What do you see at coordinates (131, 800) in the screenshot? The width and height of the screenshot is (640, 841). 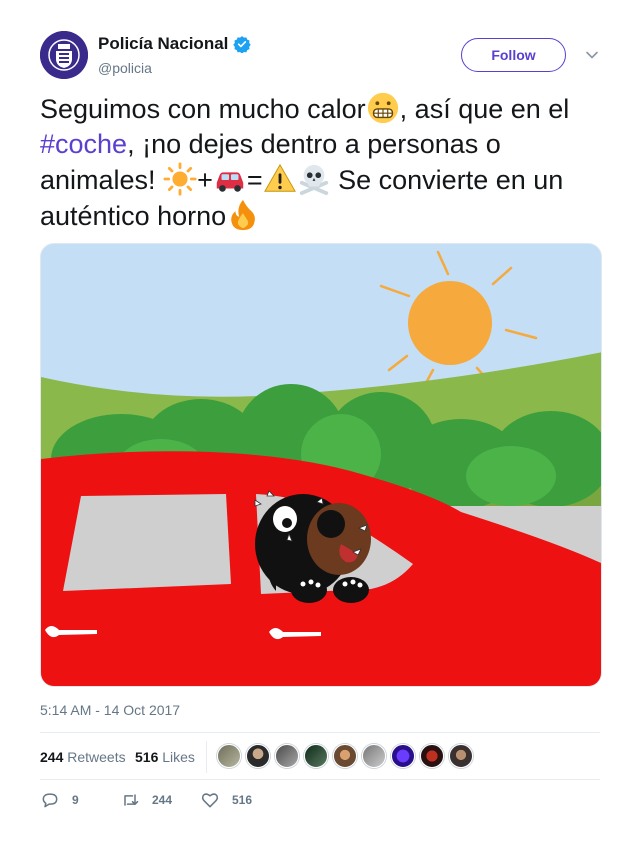 I see `retweet-icon` at bounding box center [131, 800].